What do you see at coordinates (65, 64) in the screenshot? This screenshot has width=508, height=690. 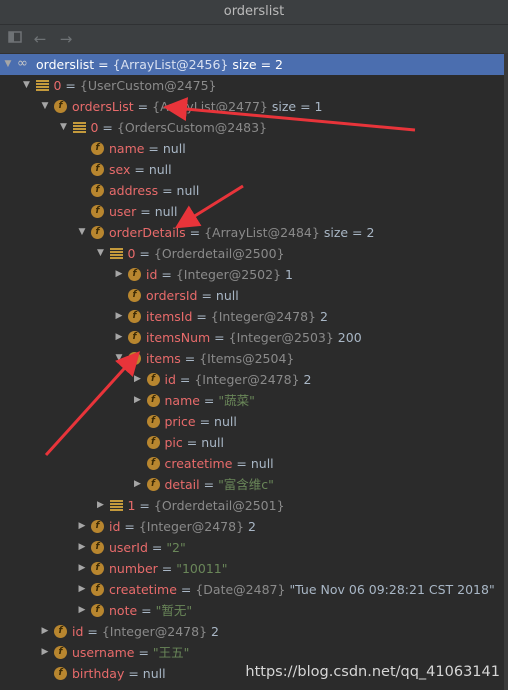 I see `variable-name: orderslist` at bounding box center [65, 64].